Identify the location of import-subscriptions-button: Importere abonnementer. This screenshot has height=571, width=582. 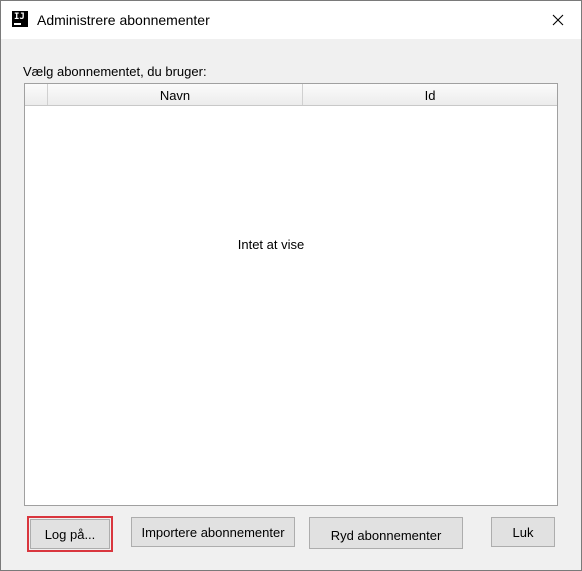
(213, 532).